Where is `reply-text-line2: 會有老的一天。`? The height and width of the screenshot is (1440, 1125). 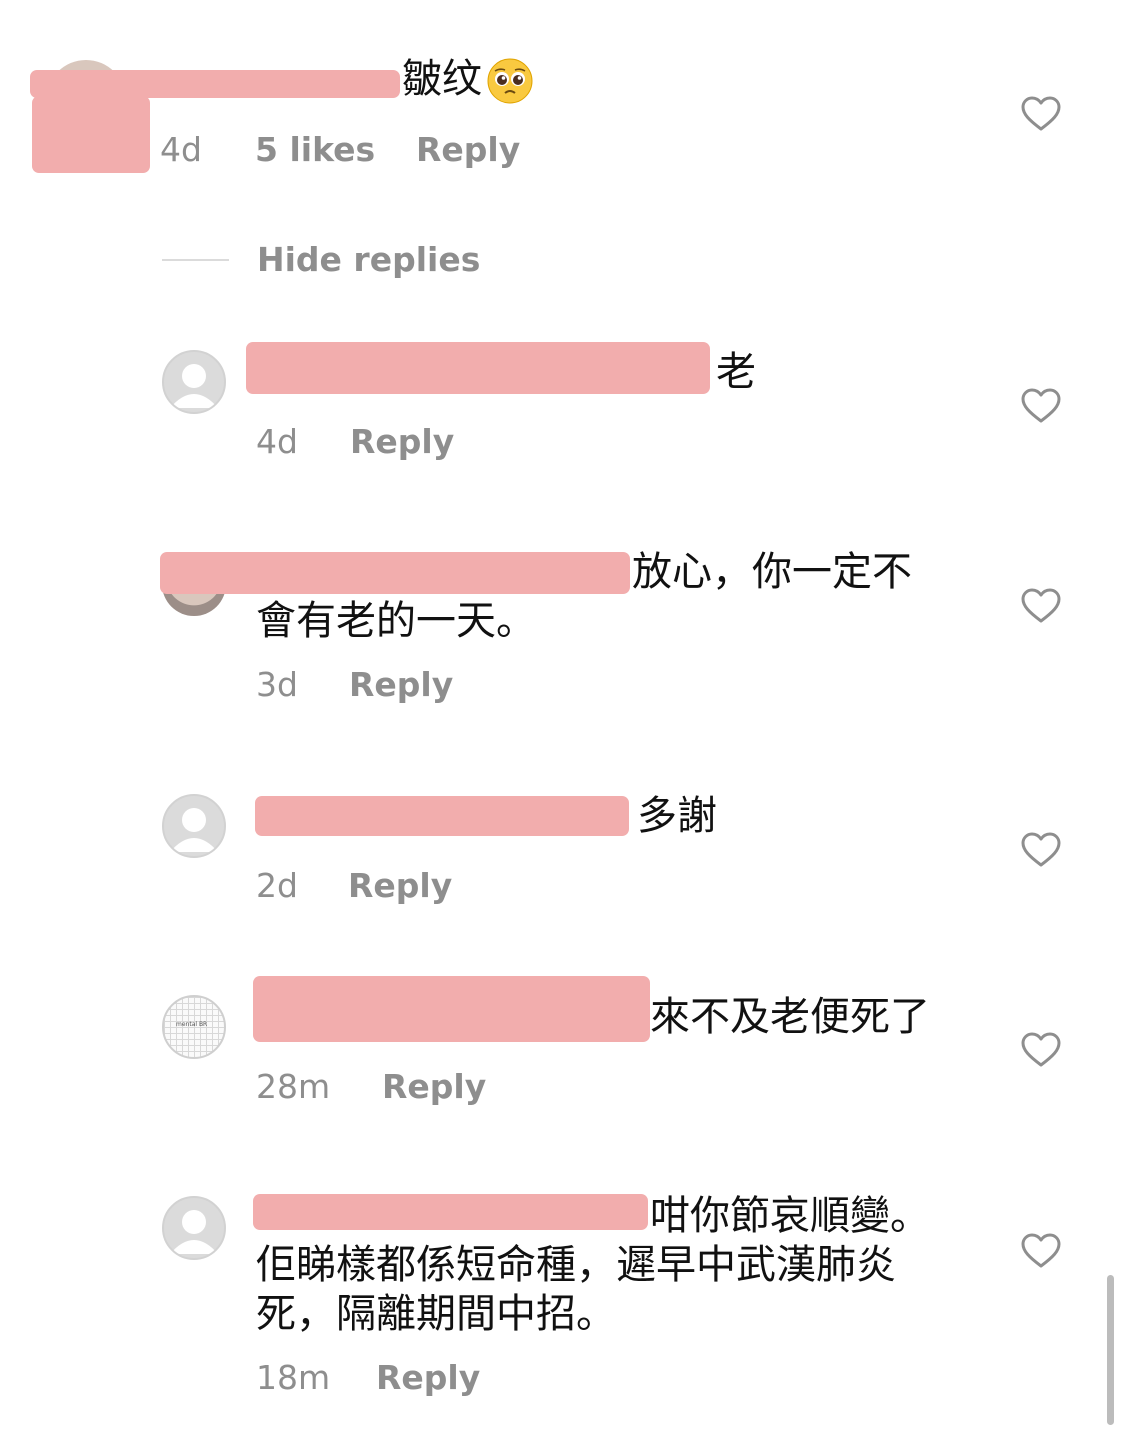
reply-text-line2: 會有老的一天。 is located at coordinates (396, 621).